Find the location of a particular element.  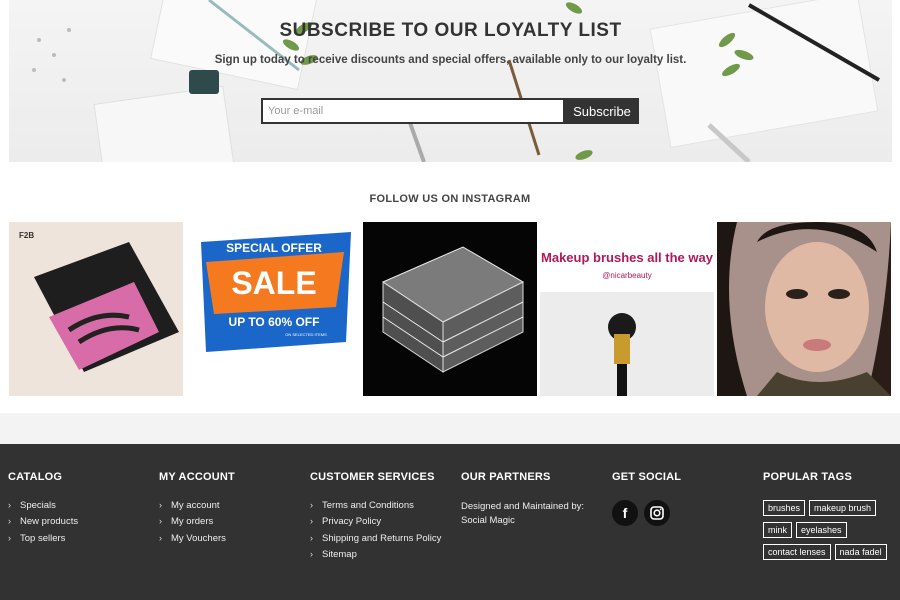

section-divider is located at coordinates (450, 428).